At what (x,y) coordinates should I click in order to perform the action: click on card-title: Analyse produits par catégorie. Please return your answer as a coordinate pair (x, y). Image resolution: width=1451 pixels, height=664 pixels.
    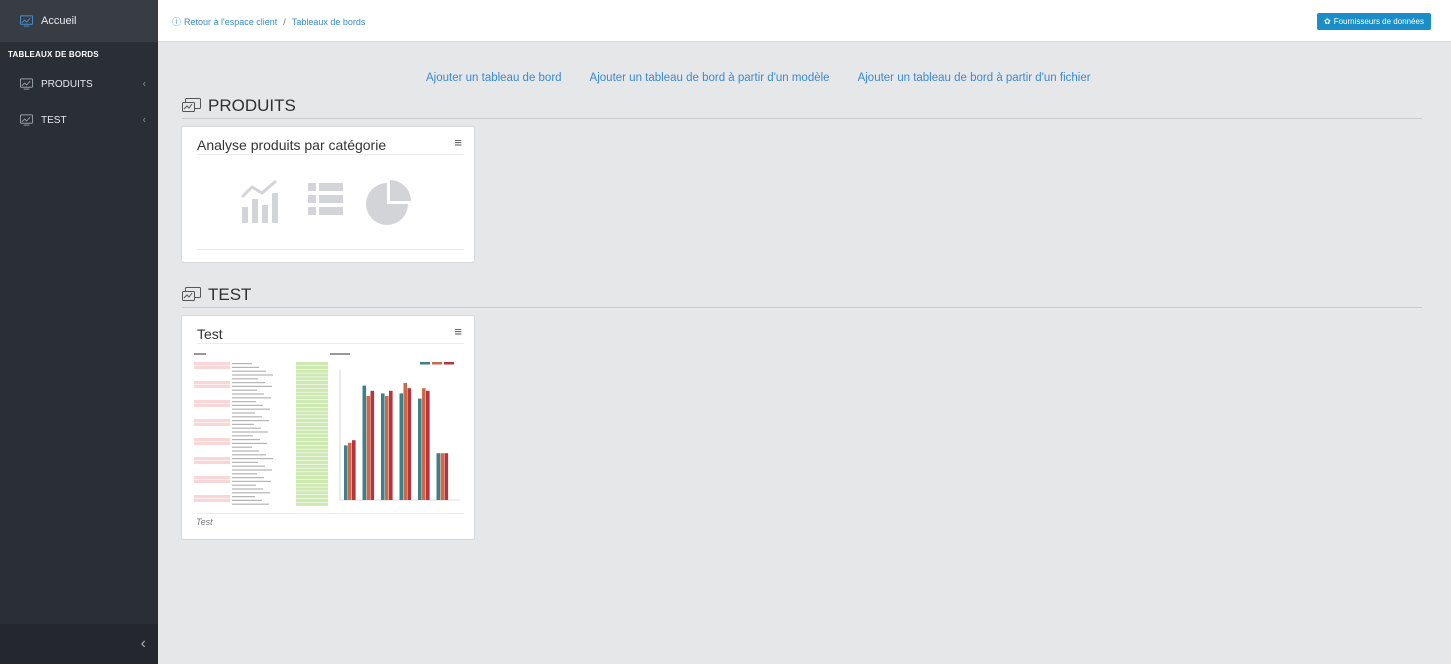
    Looking at the image, I should click on (292, 145).